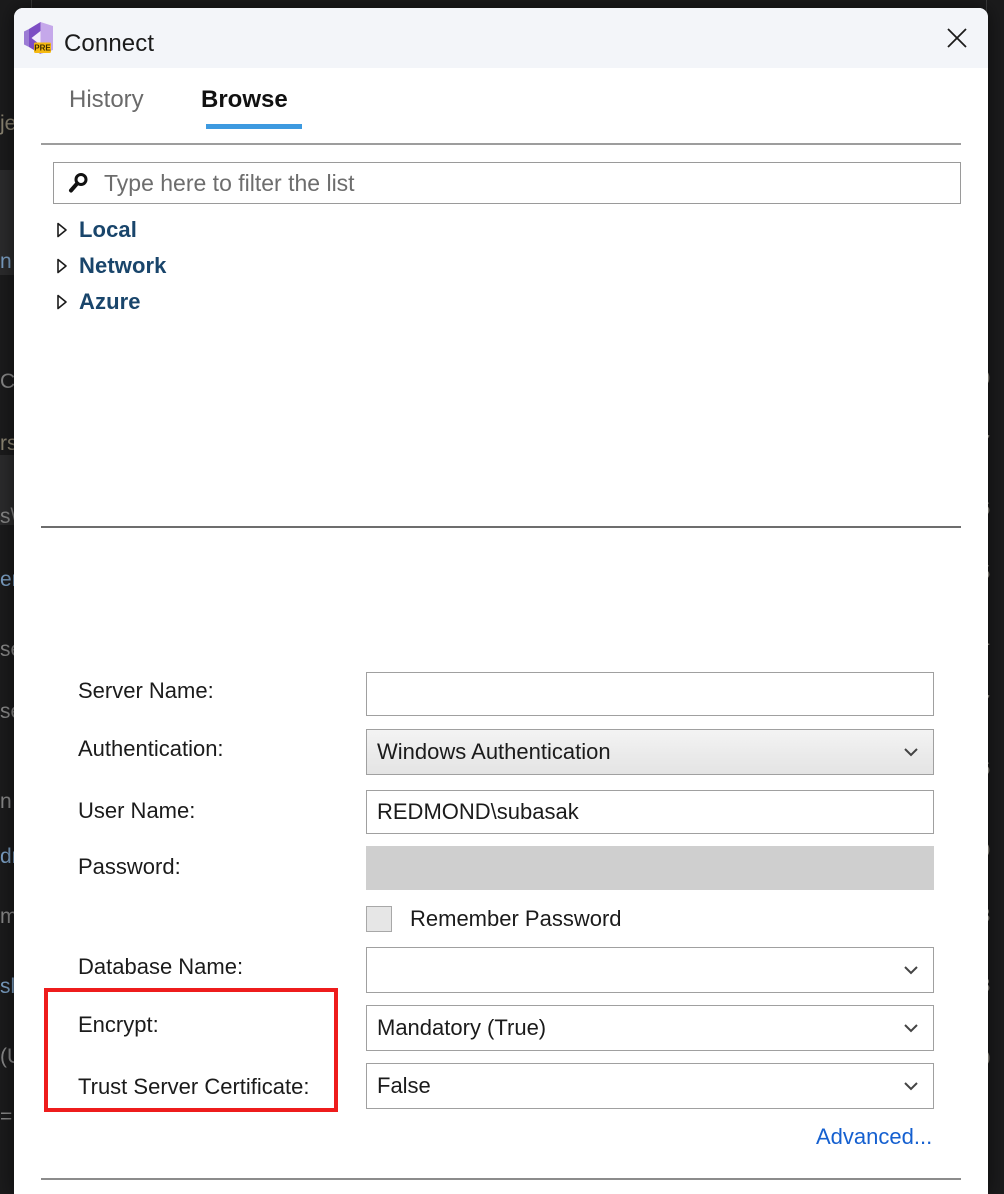  What do you see at coordinates (501, 527) in the screenshot?
I see `section-divider` at bounding box center [501, 527].